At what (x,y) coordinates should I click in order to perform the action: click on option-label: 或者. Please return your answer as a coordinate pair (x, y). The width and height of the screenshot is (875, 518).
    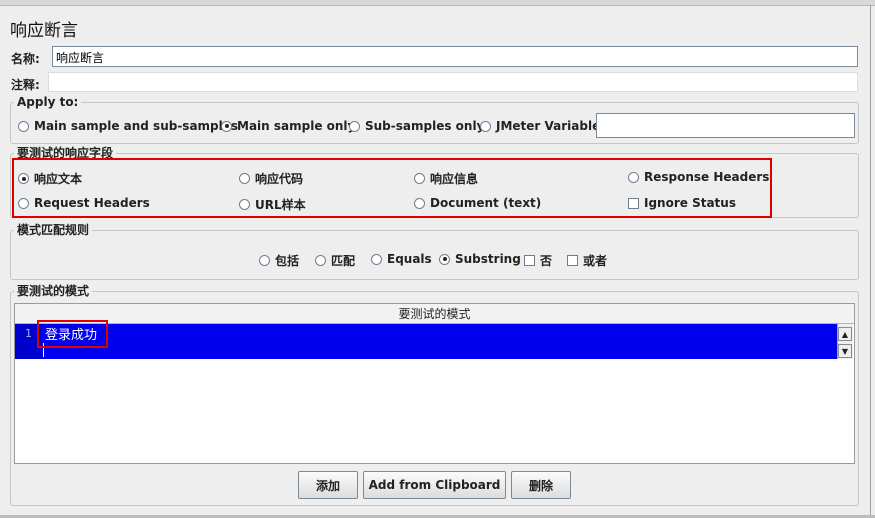
    Looking at the image, I should click on (595, 261).